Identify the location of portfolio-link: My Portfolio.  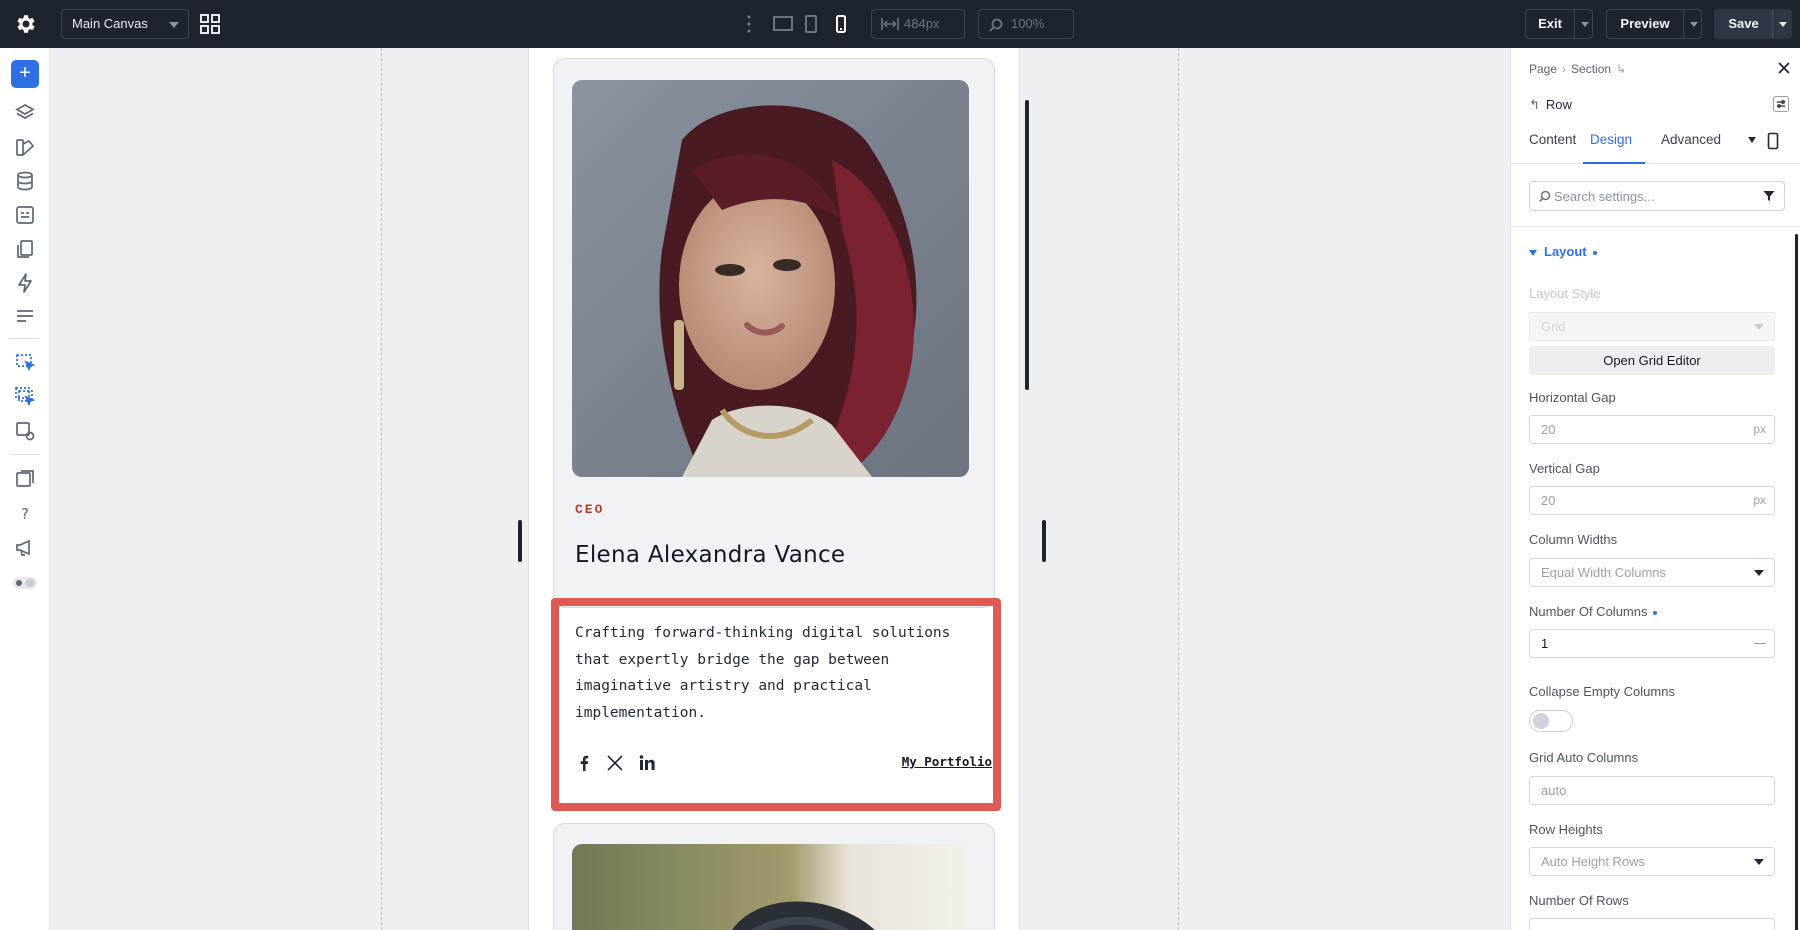
(947, 761).